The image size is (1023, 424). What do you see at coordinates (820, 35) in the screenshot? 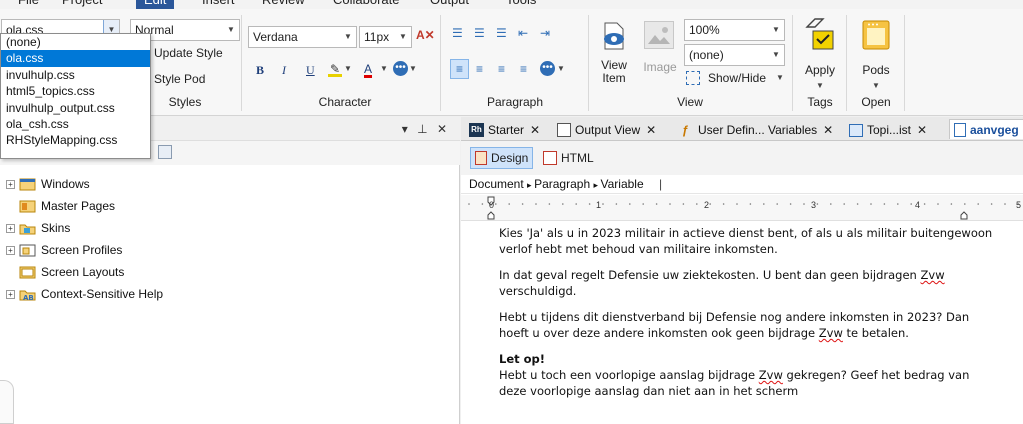
I see `apply-tag-icon` at bounding box center [820, 35].